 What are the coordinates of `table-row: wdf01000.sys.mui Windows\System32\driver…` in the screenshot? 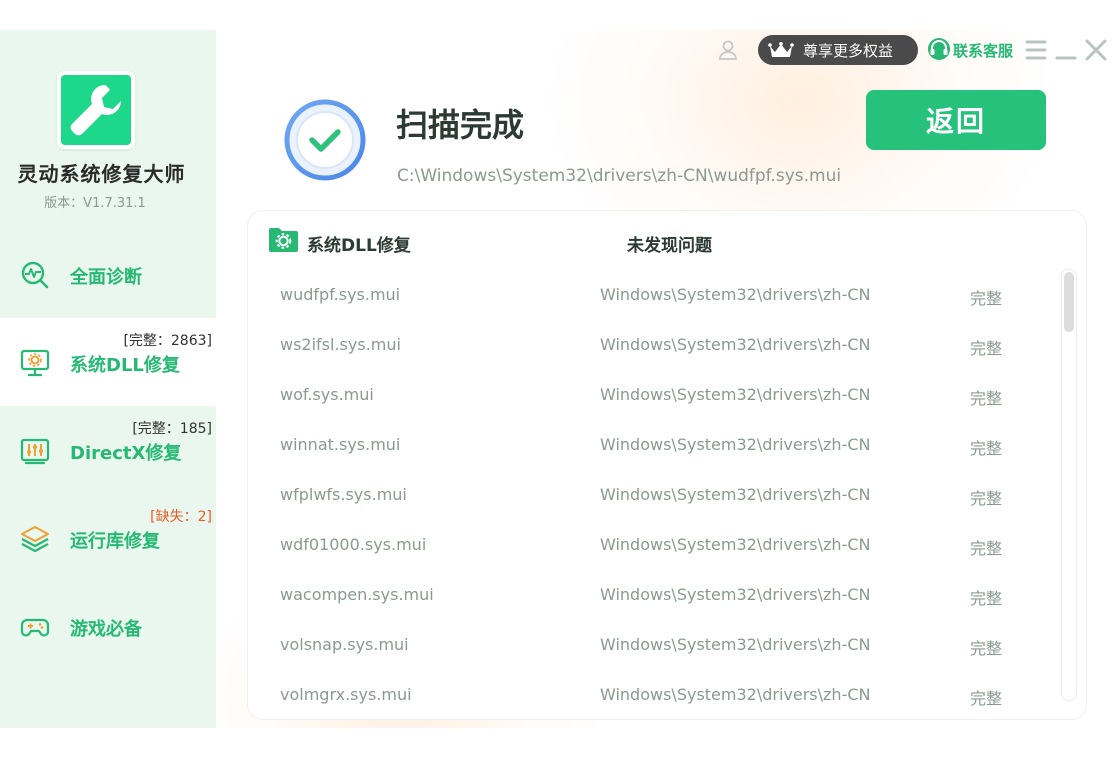 It's located at (648, 546).